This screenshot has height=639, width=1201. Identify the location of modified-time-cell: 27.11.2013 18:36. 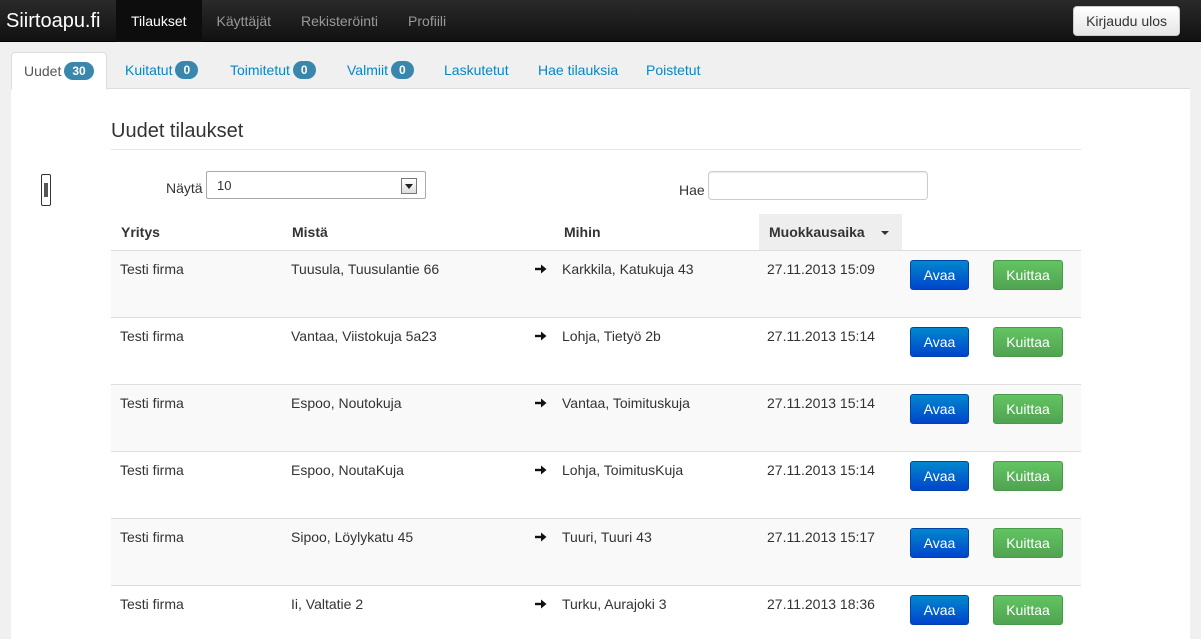
(821, 604).